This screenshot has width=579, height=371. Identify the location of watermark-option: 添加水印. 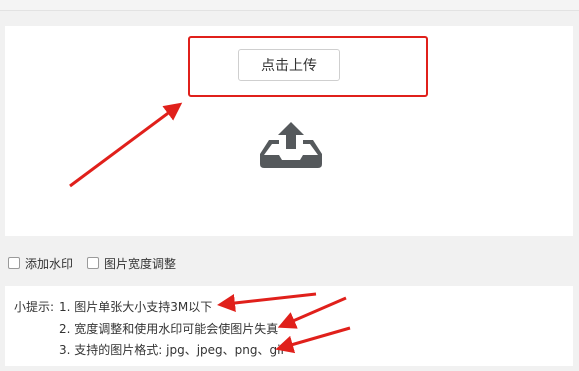
(40, 263).